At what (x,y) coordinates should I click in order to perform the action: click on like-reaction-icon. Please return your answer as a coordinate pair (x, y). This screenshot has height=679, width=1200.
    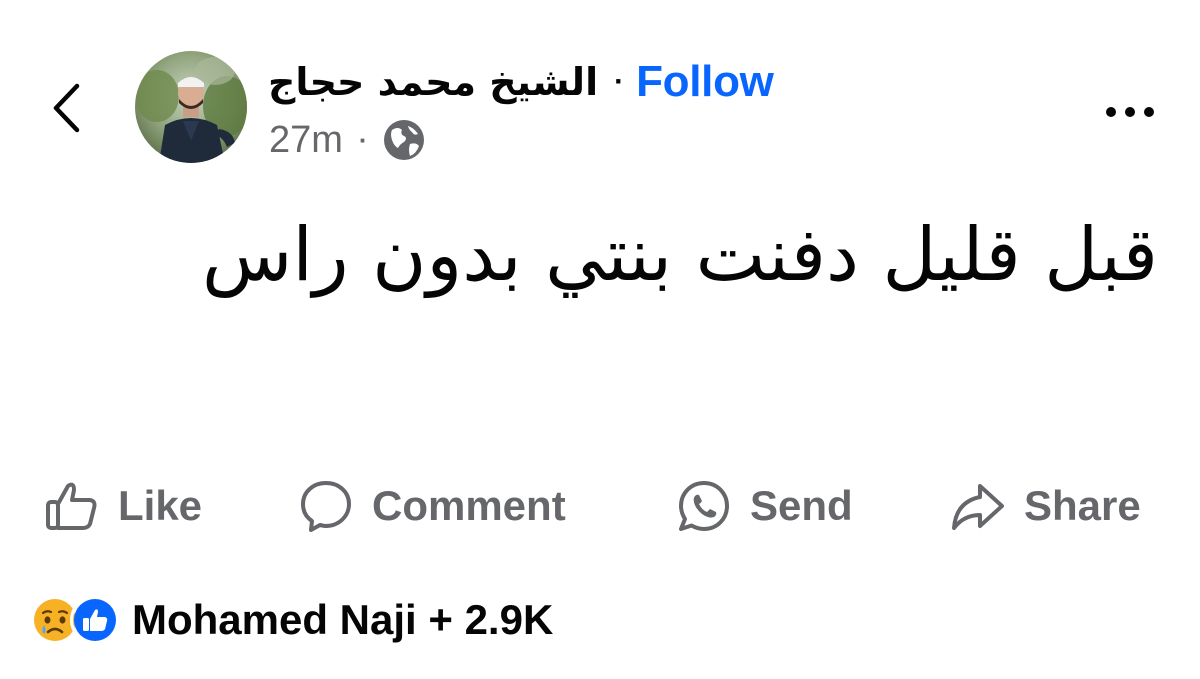
    Looking at the image, I should click on (95, 620).